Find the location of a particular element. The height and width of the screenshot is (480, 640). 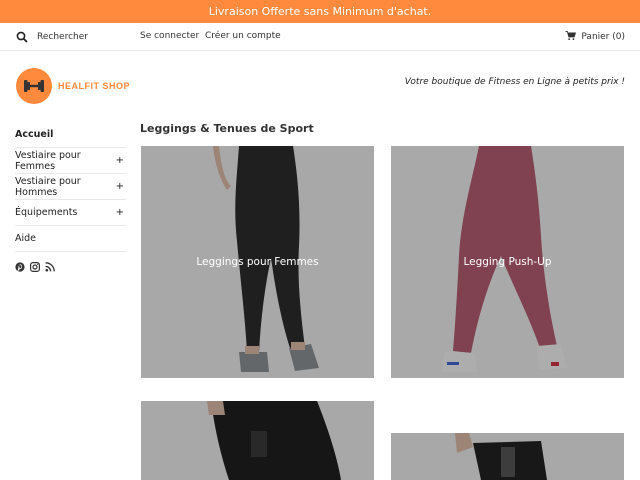

sidebar-item-accueil: Accueil is located at coordinates (70, 134).